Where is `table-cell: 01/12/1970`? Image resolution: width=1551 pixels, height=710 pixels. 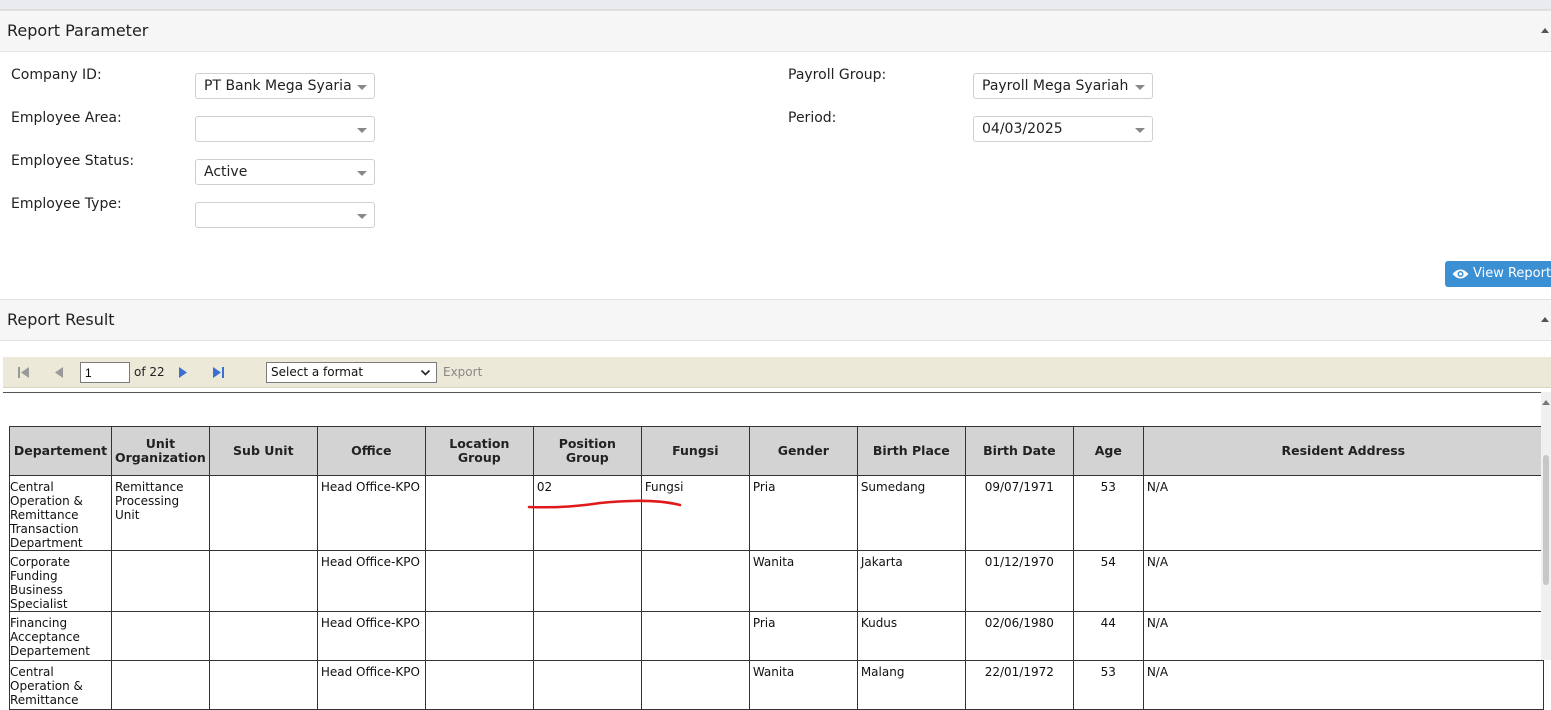 table-cell: 01/12/1970 is located at coordinates (1019, 581).